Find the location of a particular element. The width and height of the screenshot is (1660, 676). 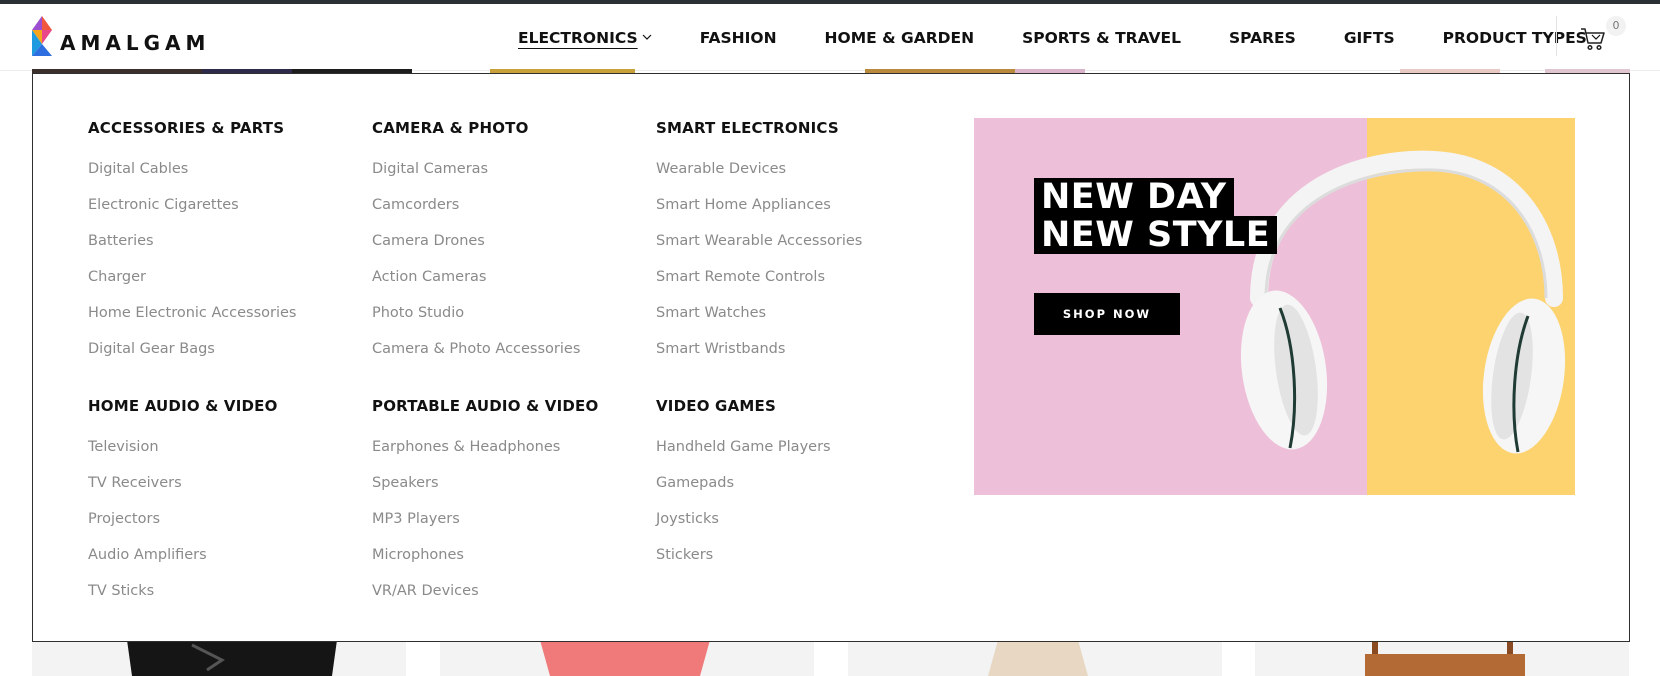

banner-headline-line1: NEW DAY is located at coordinates (1134, 197).